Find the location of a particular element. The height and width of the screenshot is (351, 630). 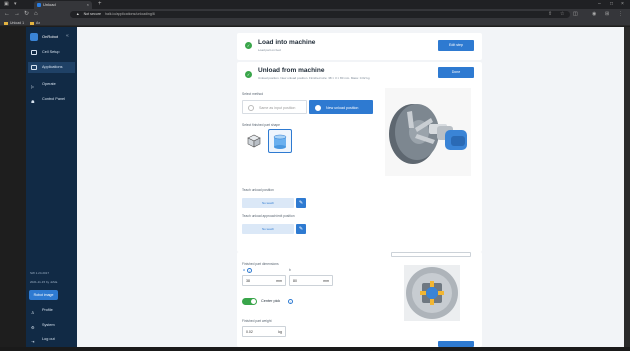

tab-favicon-icon is located at coordinates (39, 5).